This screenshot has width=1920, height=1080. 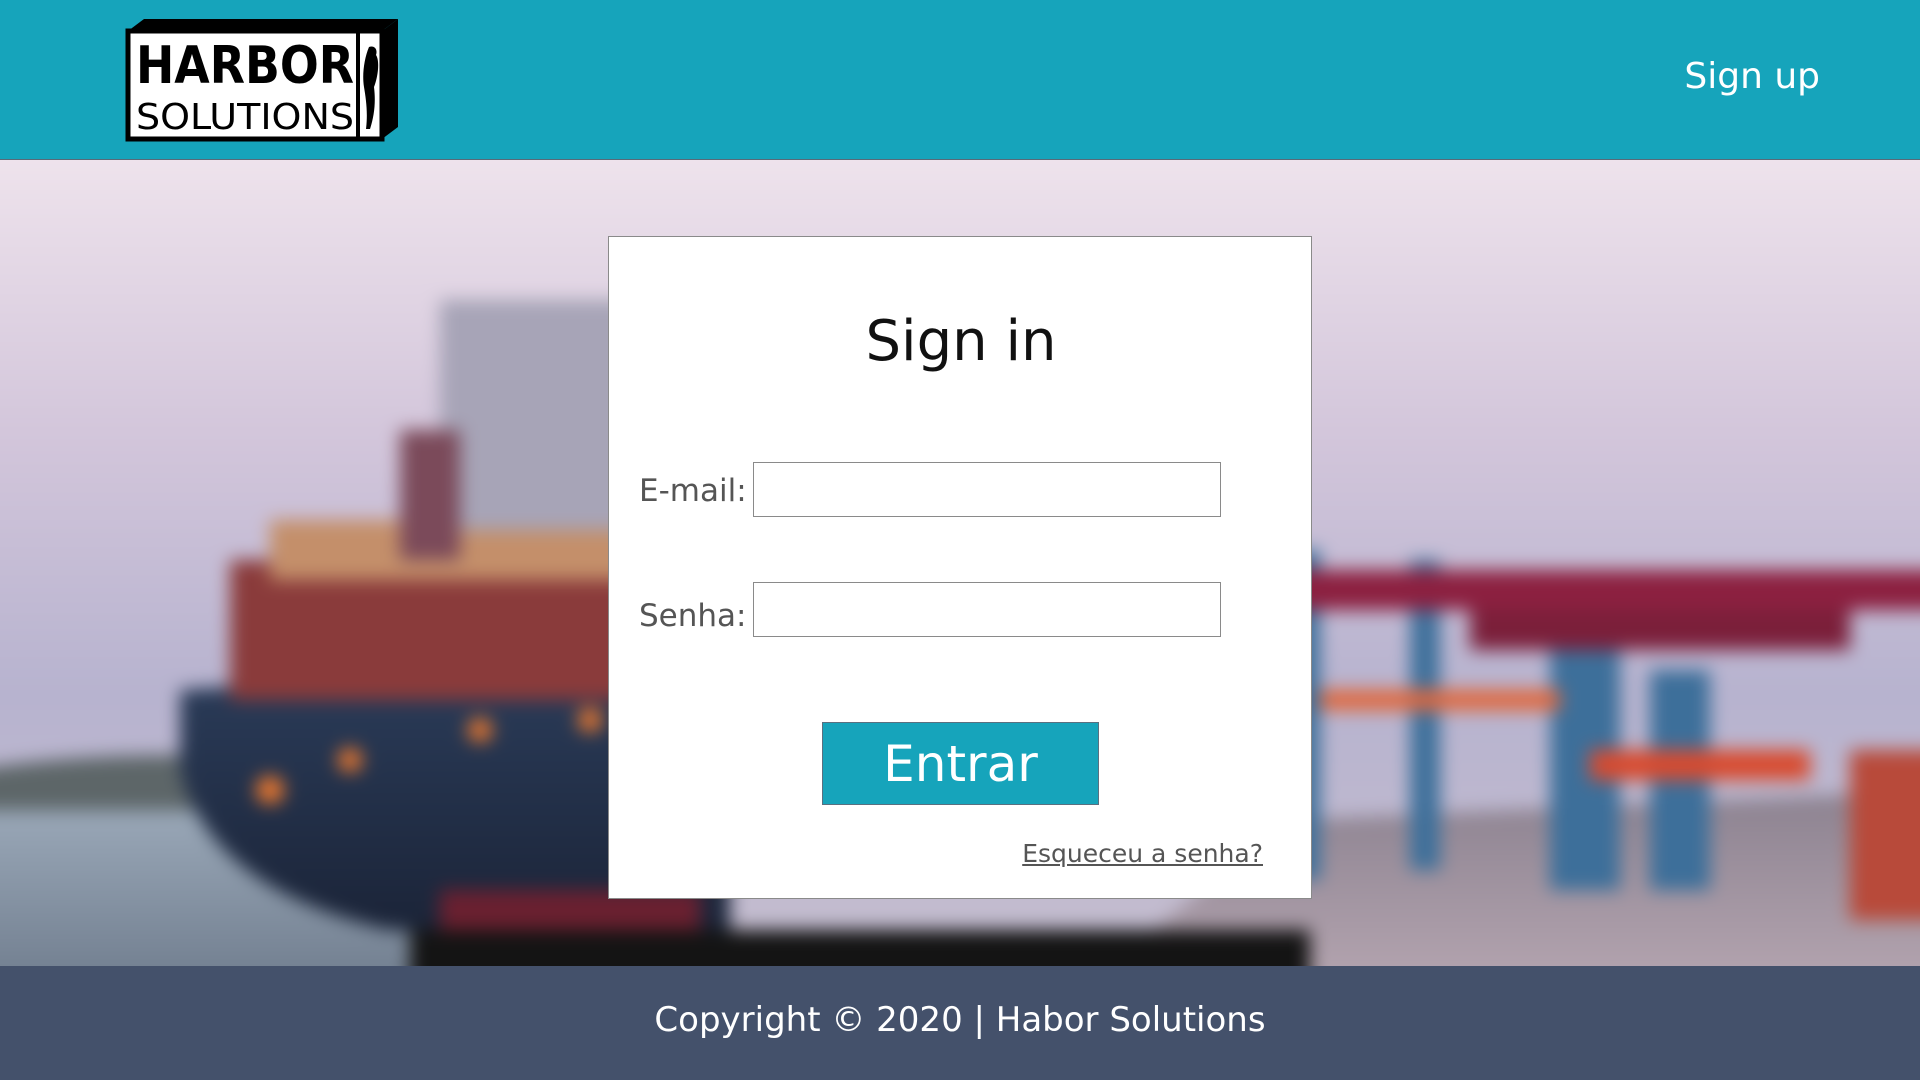 What do you see at coordinates (987, 609) in the screenshot?
I see `password-field` at bounding box center [987, 609].